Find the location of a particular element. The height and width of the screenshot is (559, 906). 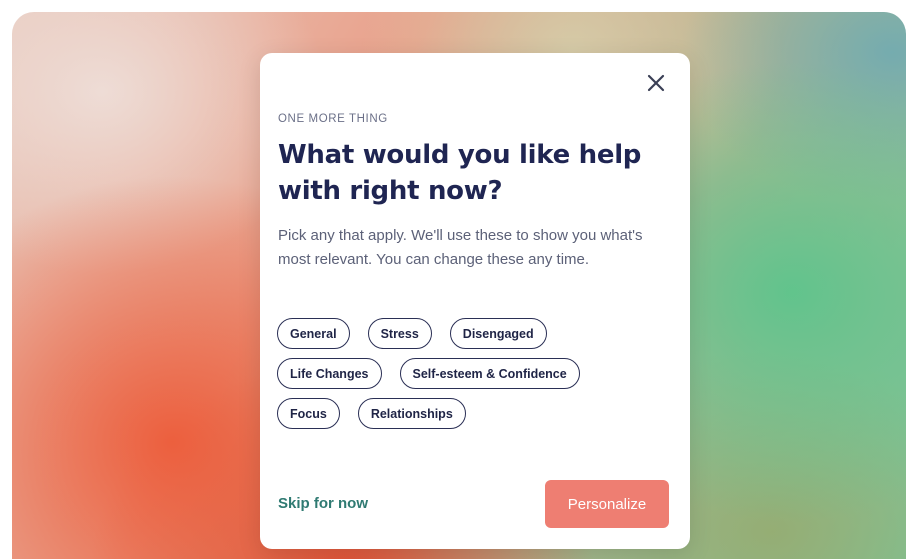

personalize-button: Personalize is located at coordinates (607, 504).